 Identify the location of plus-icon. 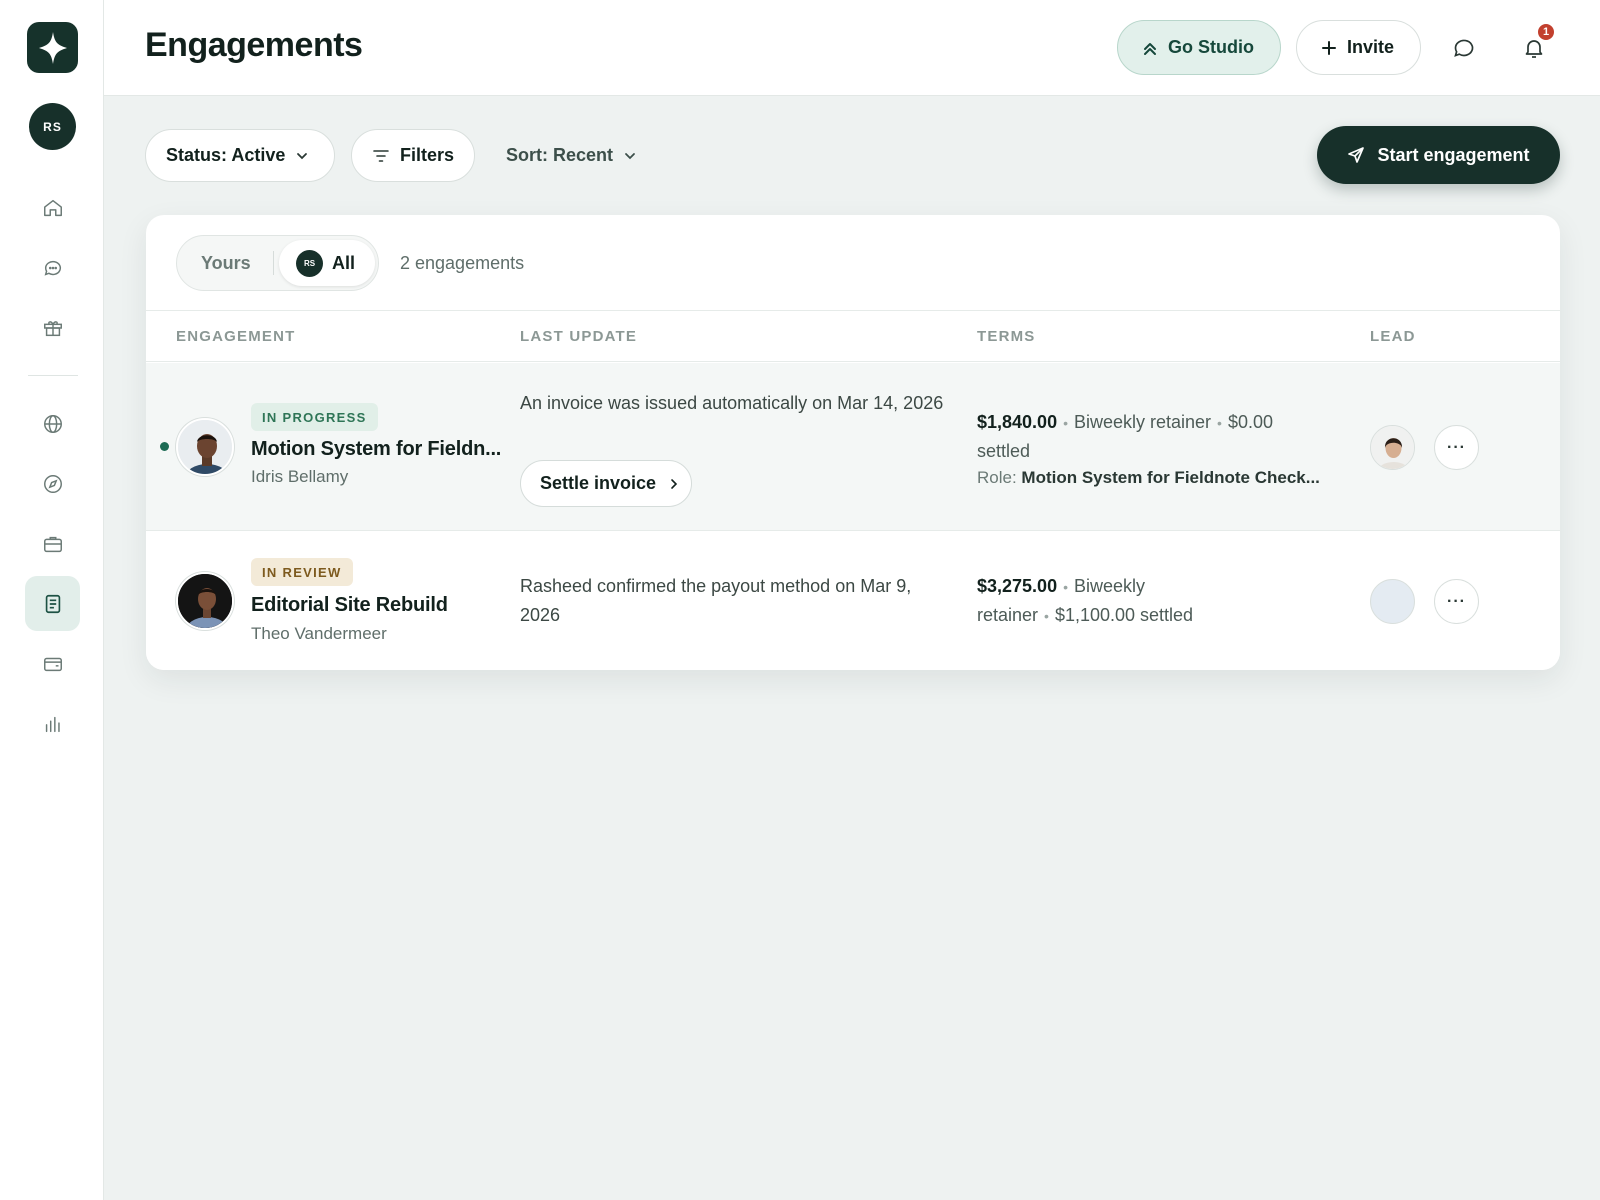
(1329, 47).